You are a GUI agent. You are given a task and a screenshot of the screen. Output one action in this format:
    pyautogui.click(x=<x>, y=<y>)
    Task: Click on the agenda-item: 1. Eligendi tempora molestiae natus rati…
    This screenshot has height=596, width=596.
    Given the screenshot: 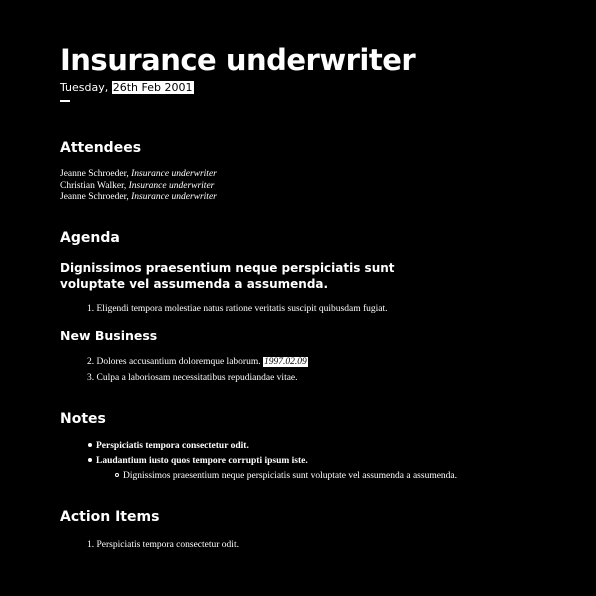 What is the action you would take?
    pyautogui.click(x=237, y=309)
    